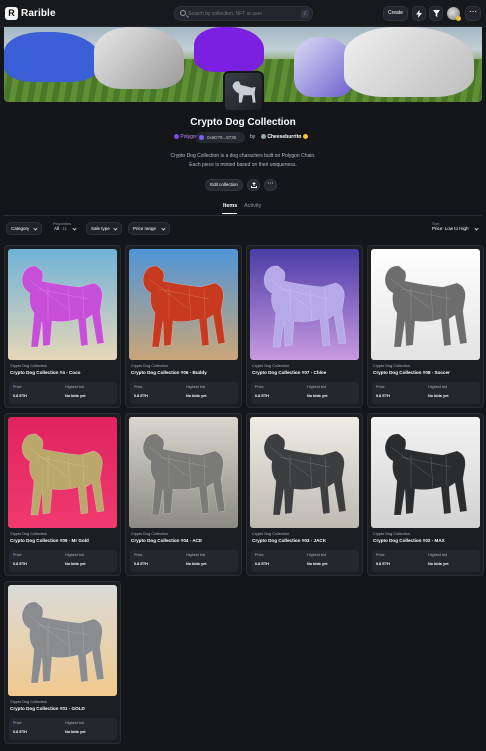  Describe the element at coordinates (395, 13) in the screenshot. I see `create-button: Create` at that location.